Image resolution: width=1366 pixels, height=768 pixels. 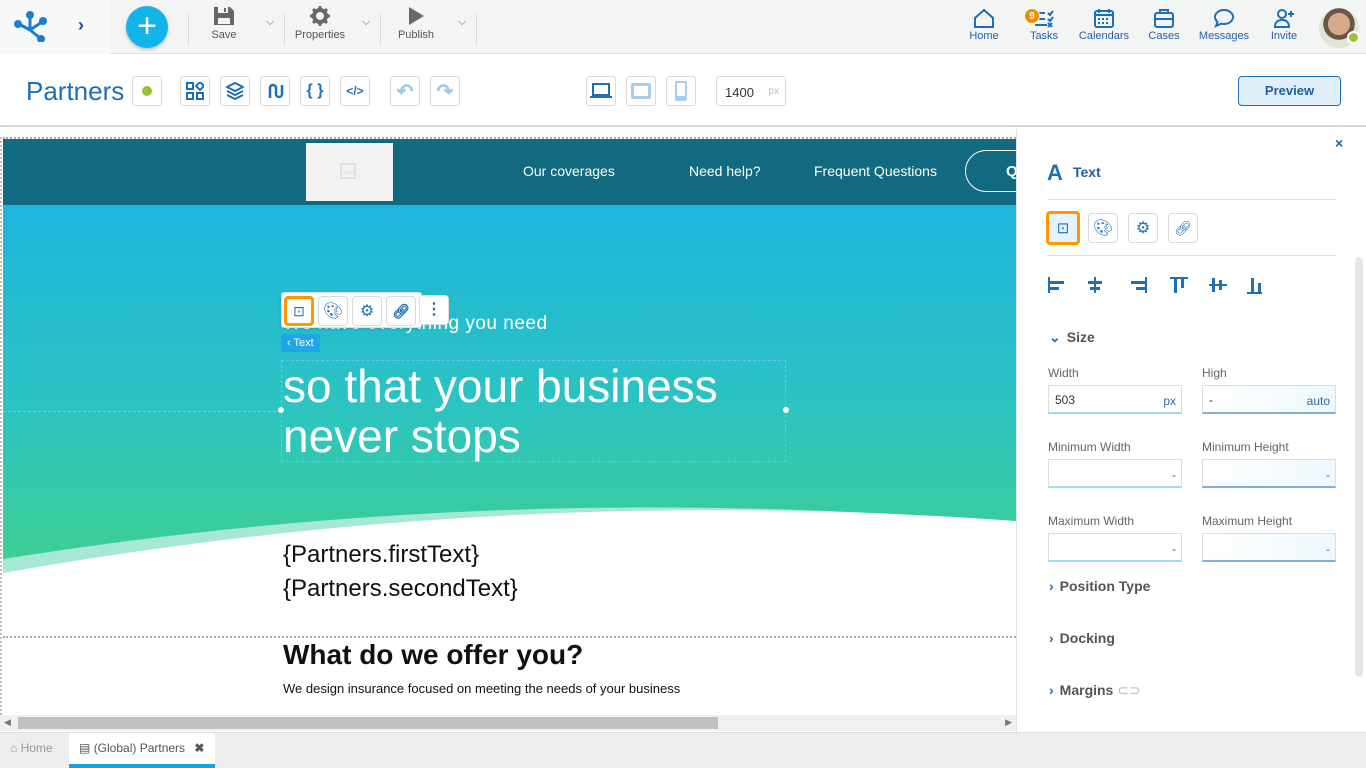 I want to click on more-options-button: ⋮, so click(x=434, y=310).